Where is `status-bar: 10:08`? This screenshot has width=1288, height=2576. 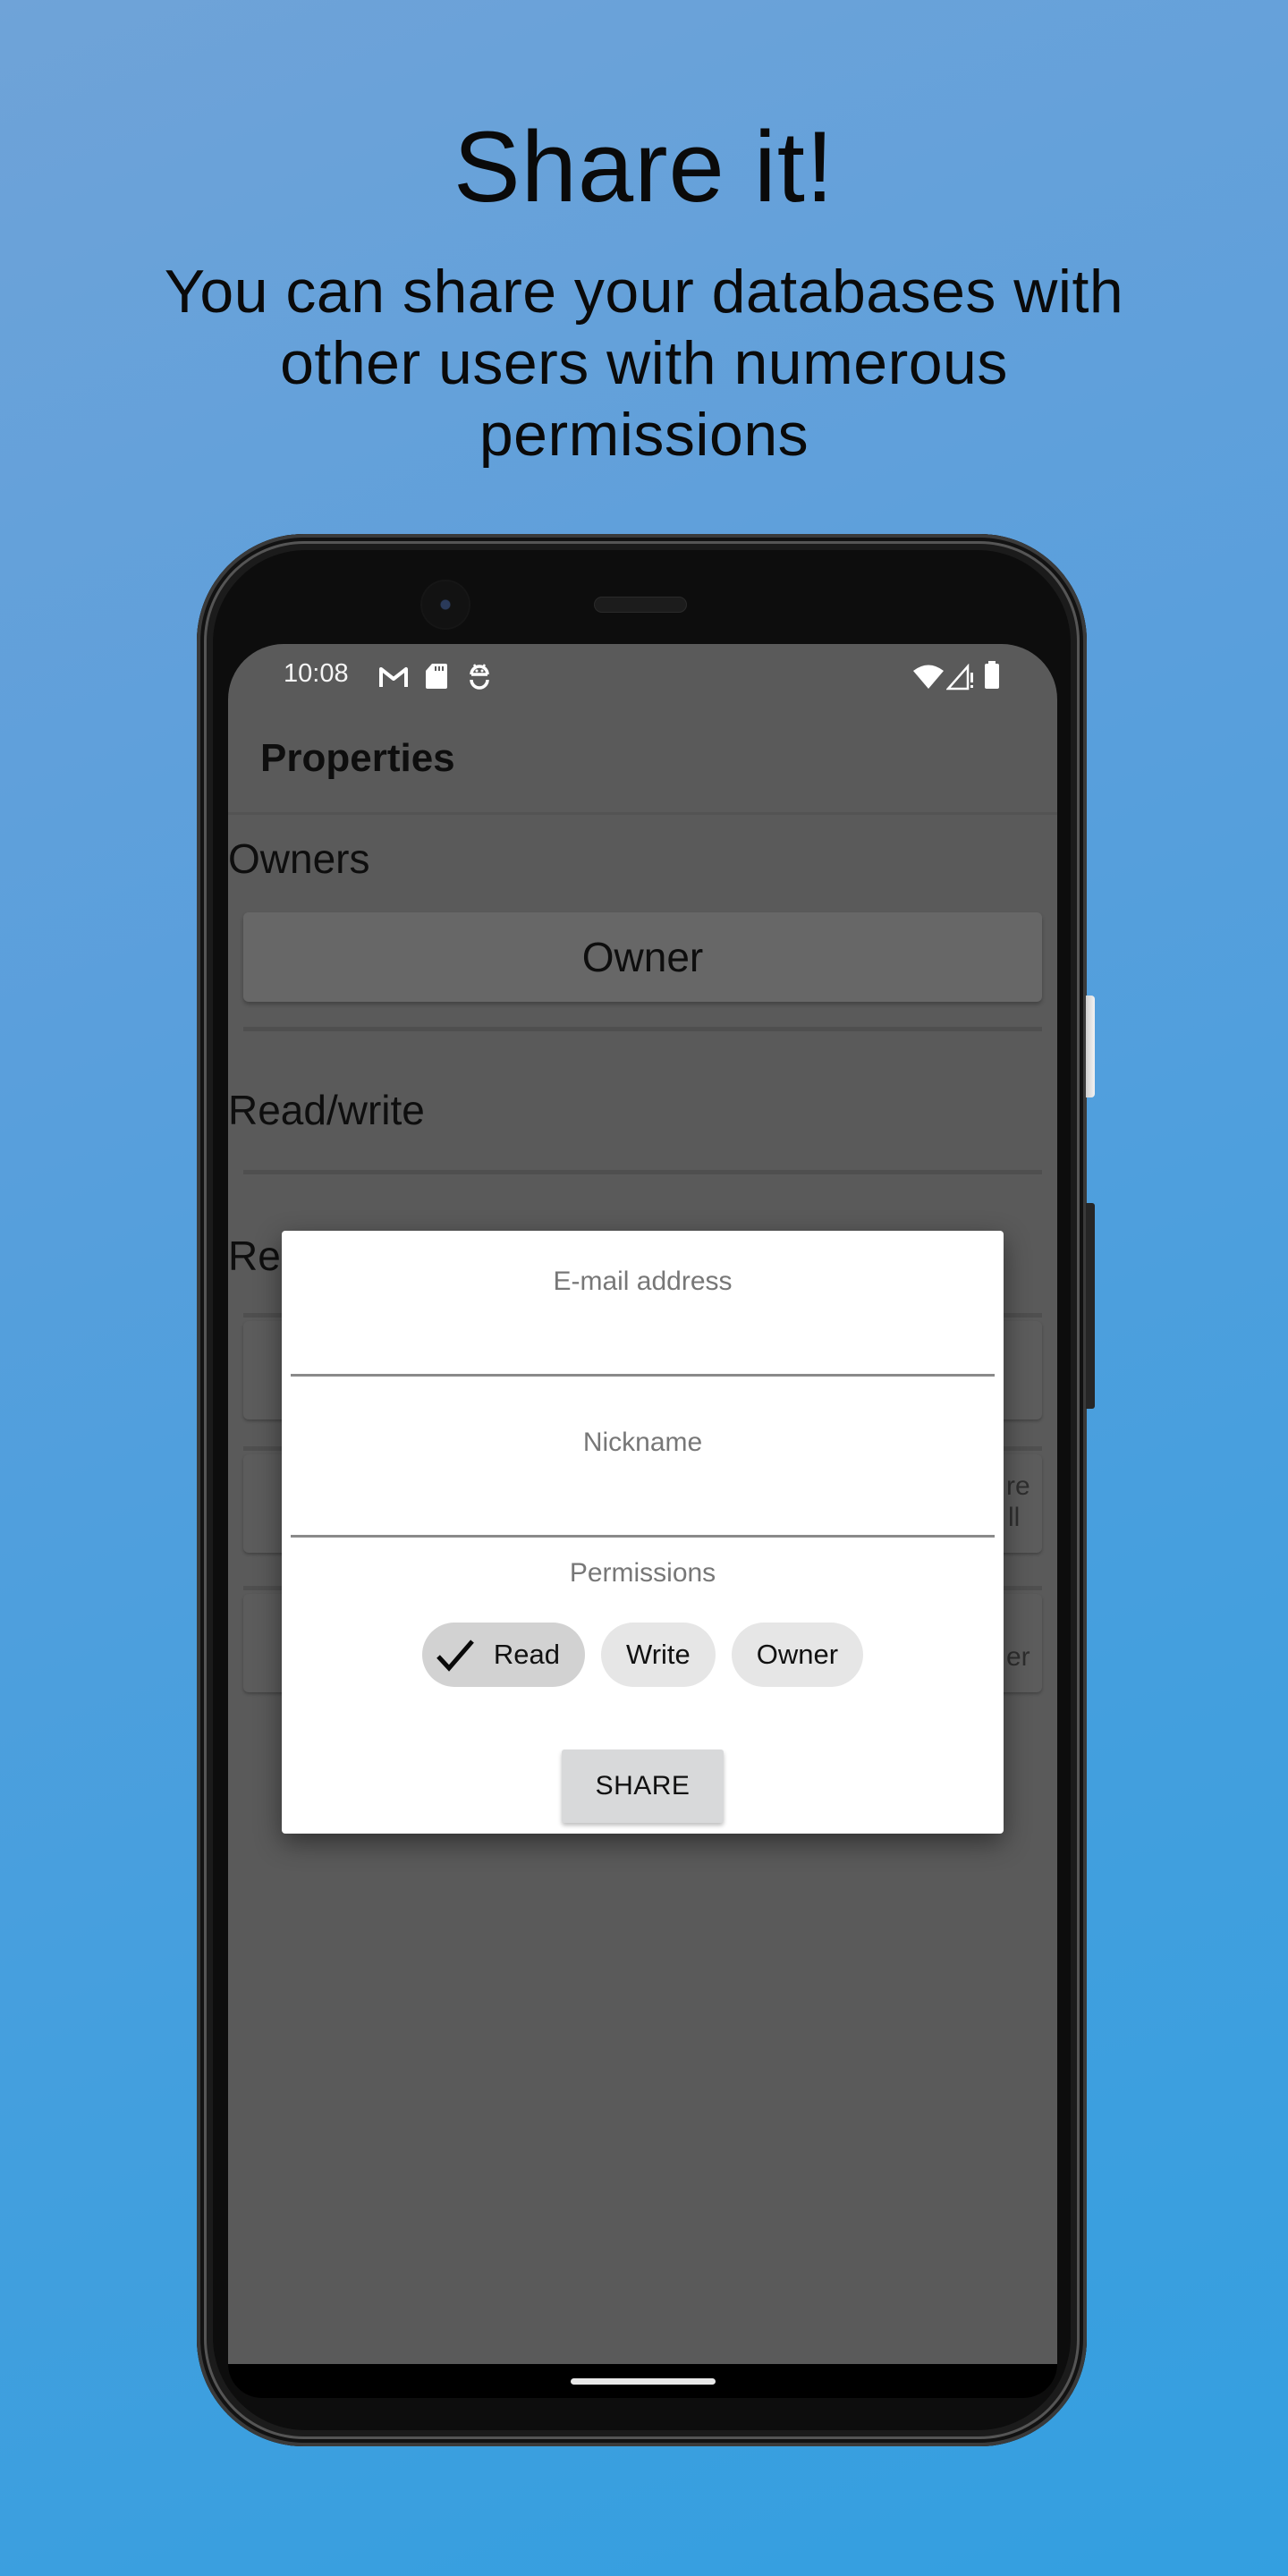 status-bar: 10:08 is located at coordinates (642, 675).